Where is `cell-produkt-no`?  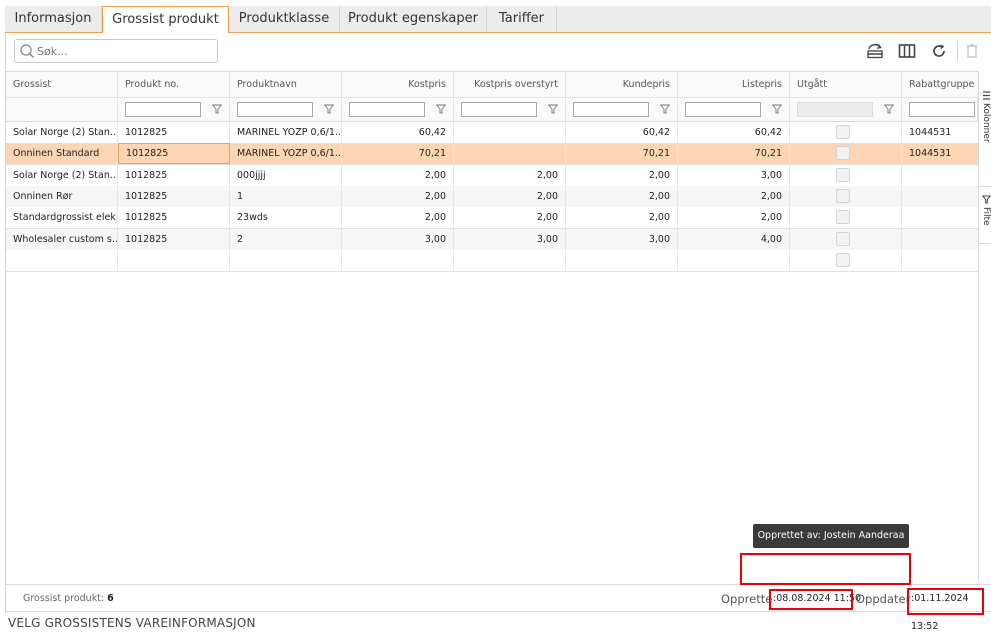 cell-produkt-no is located at coordinates (174, 260).